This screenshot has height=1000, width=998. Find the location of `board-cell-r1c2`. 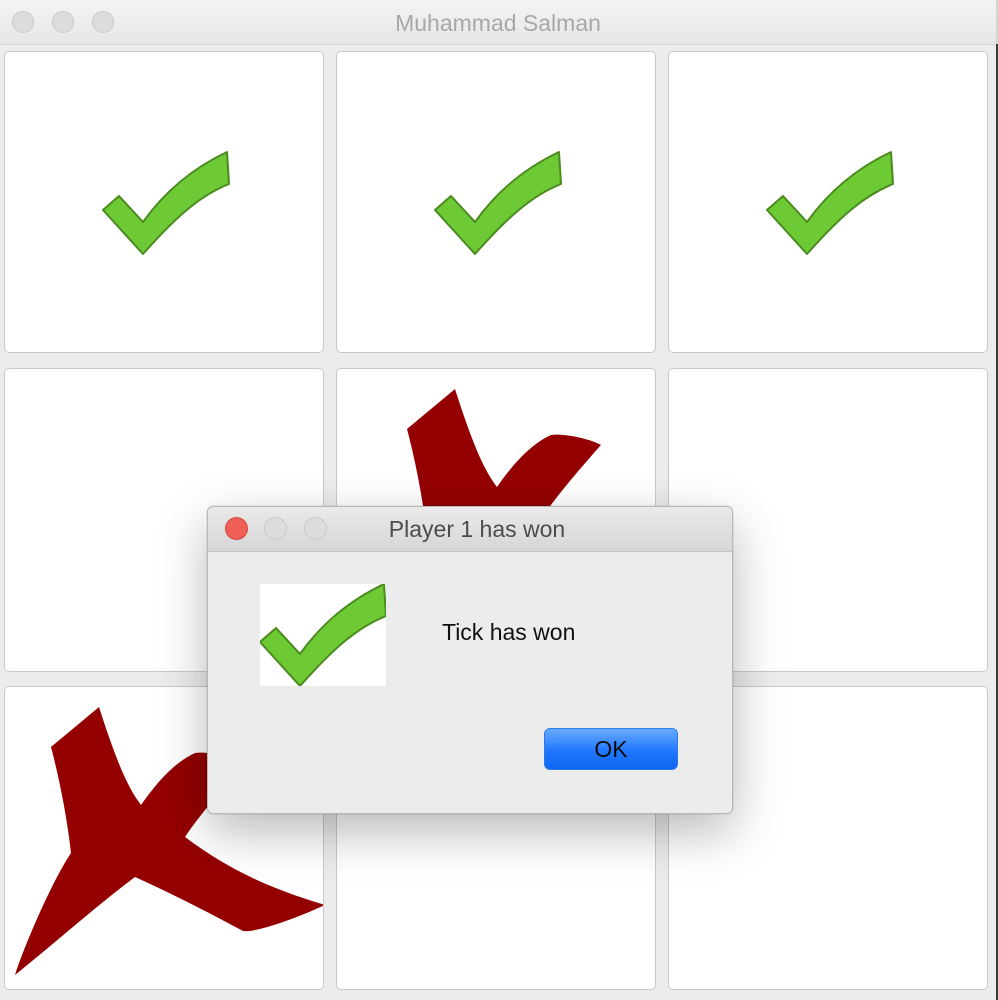

board-cell-r1c2 is located at coordinates (496, 202).